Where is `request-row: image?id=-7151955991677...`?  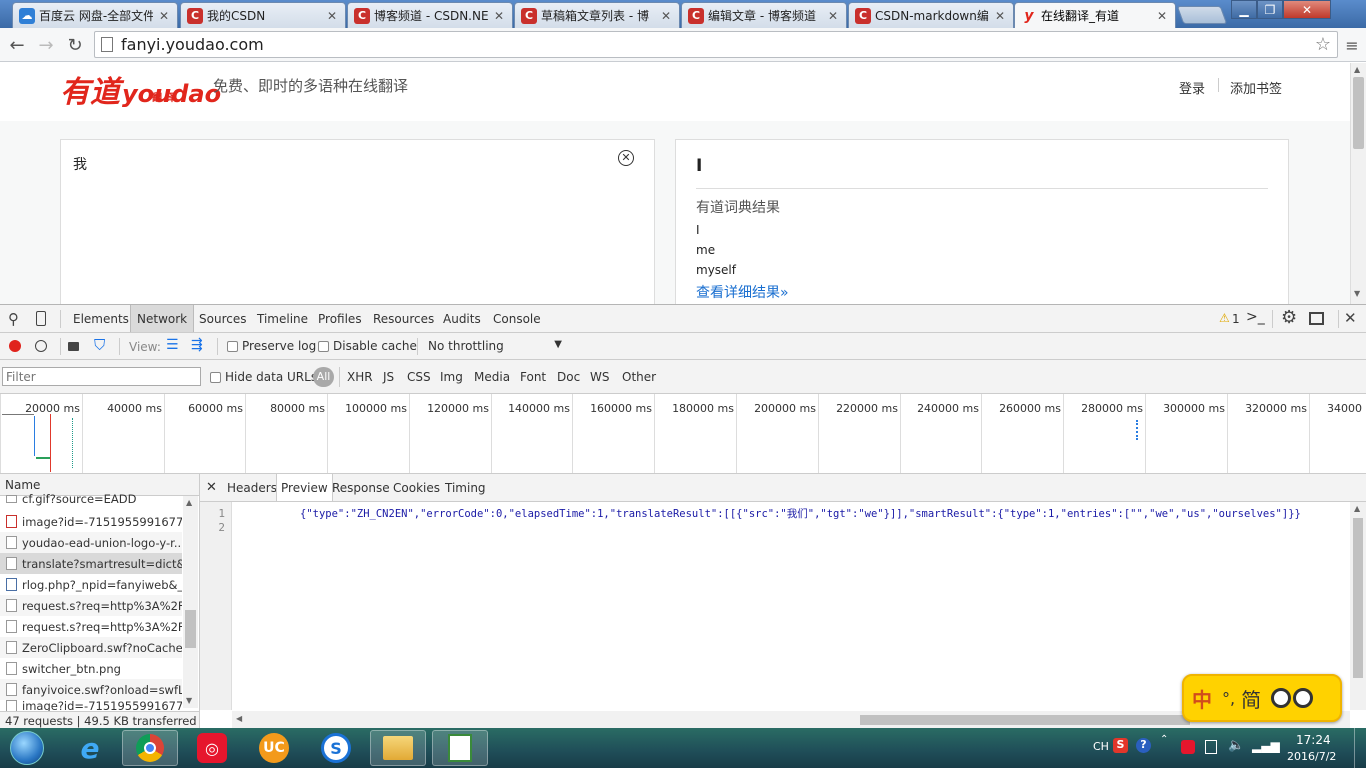 request-row: image?id=-7151955991677... is located at coordinates (91, 521).